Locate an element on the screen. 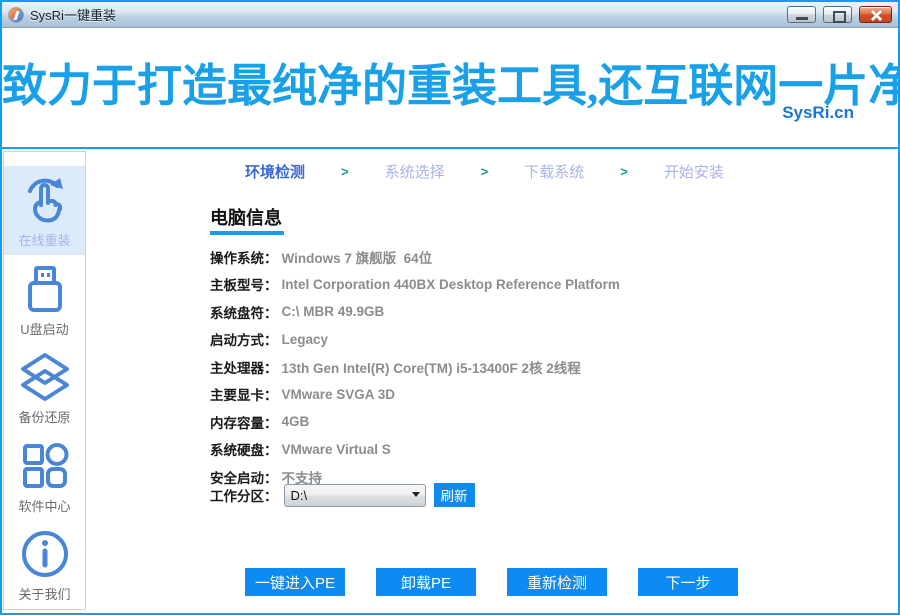 This screenshot has width=900, height=615. window-controls is located at coordinates (839, 14).